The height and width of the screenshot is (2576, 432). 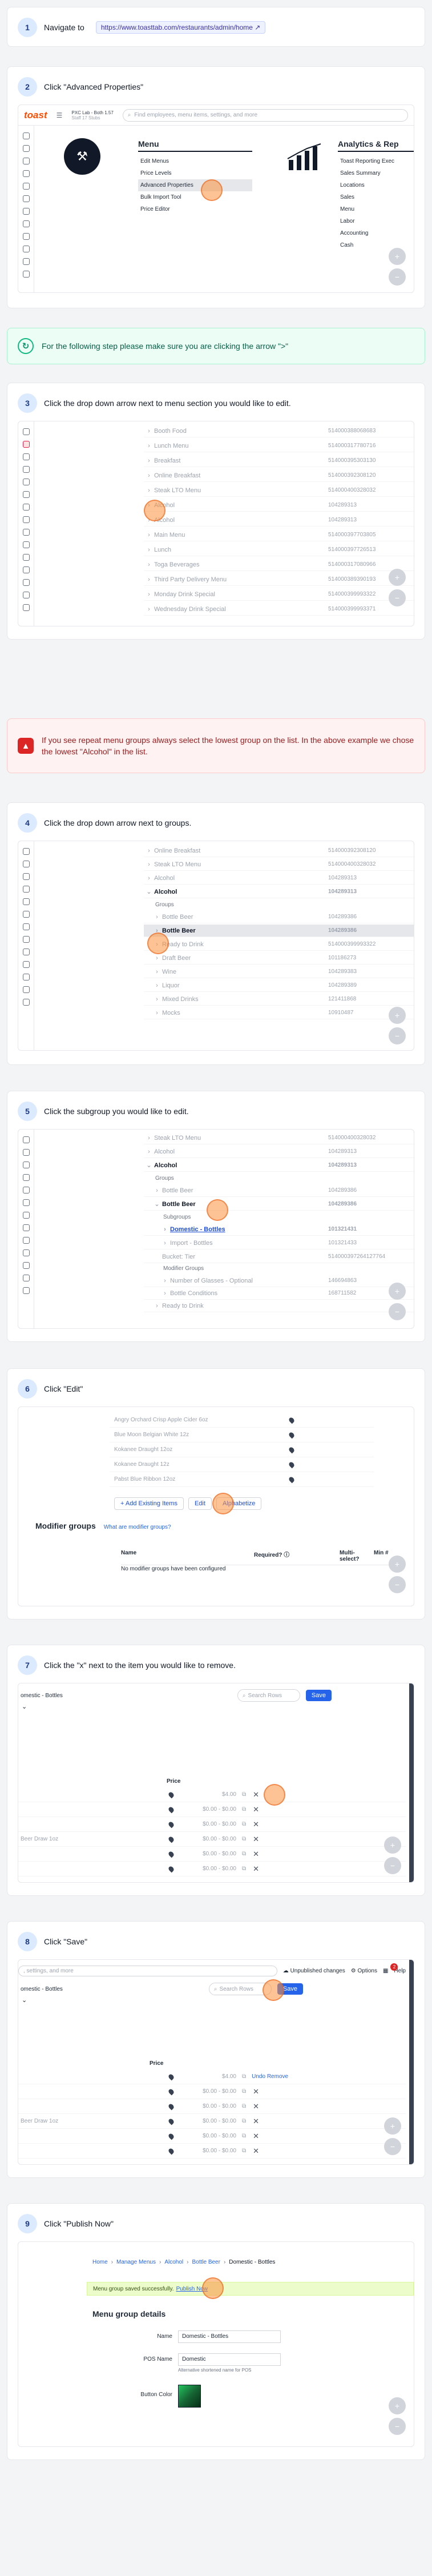 I want to click on menu-row: › Online Breakfast 514000392308120, so click(x=279, y=851).